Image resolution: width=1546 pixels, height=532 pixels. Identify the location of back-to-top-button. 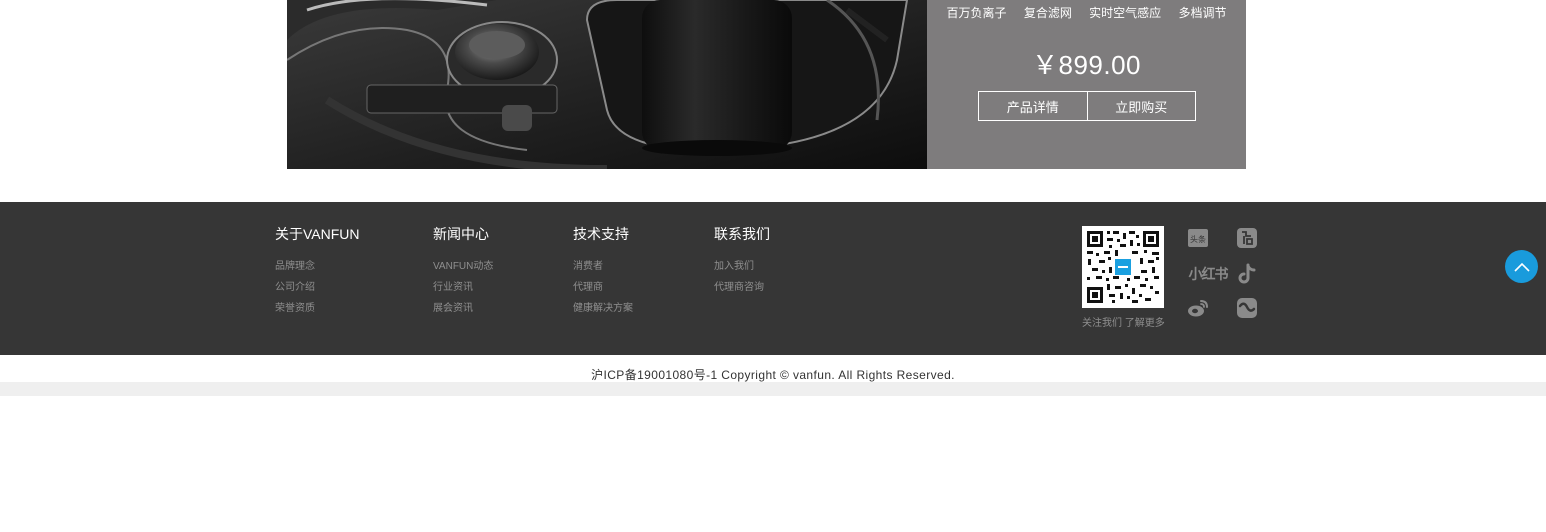
(1521, 266).